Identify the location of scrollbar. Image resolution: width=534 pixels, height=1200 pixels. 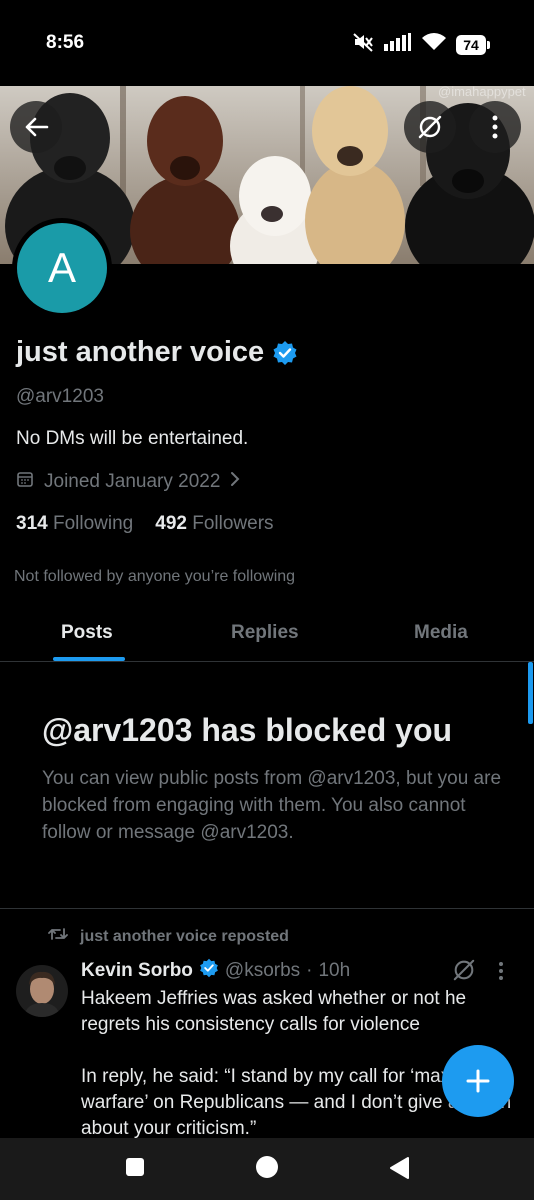
(530, 693).